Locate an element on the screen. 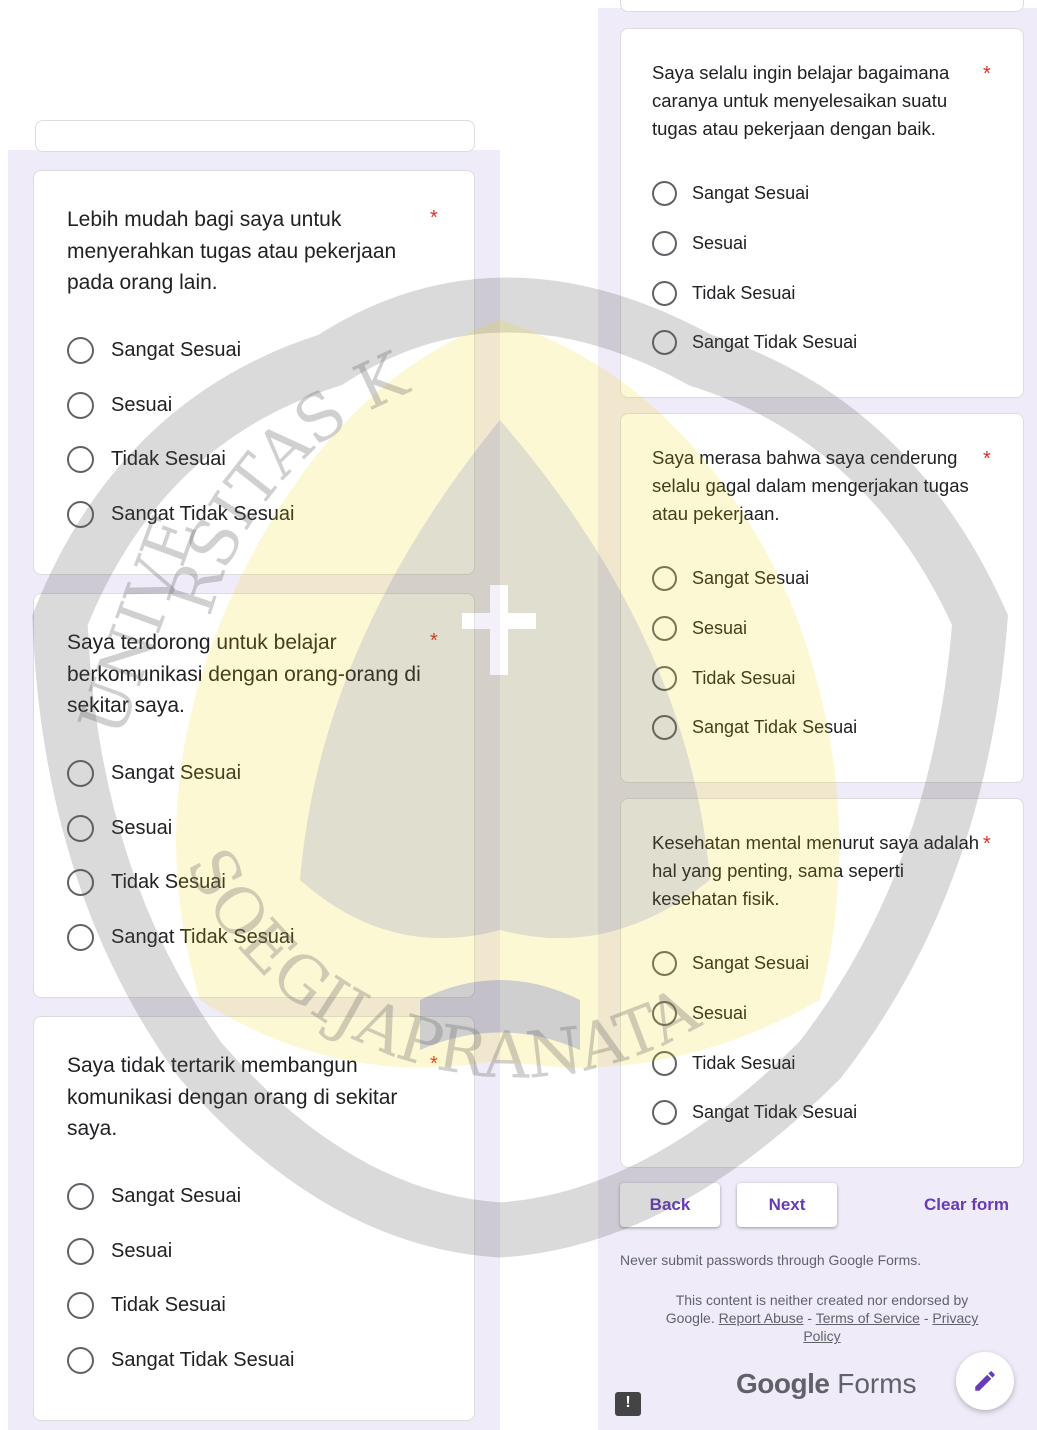 This screenshot has width=1037, height=1430. terms-link: Terms of Service is located at coordinates (868, 1318).